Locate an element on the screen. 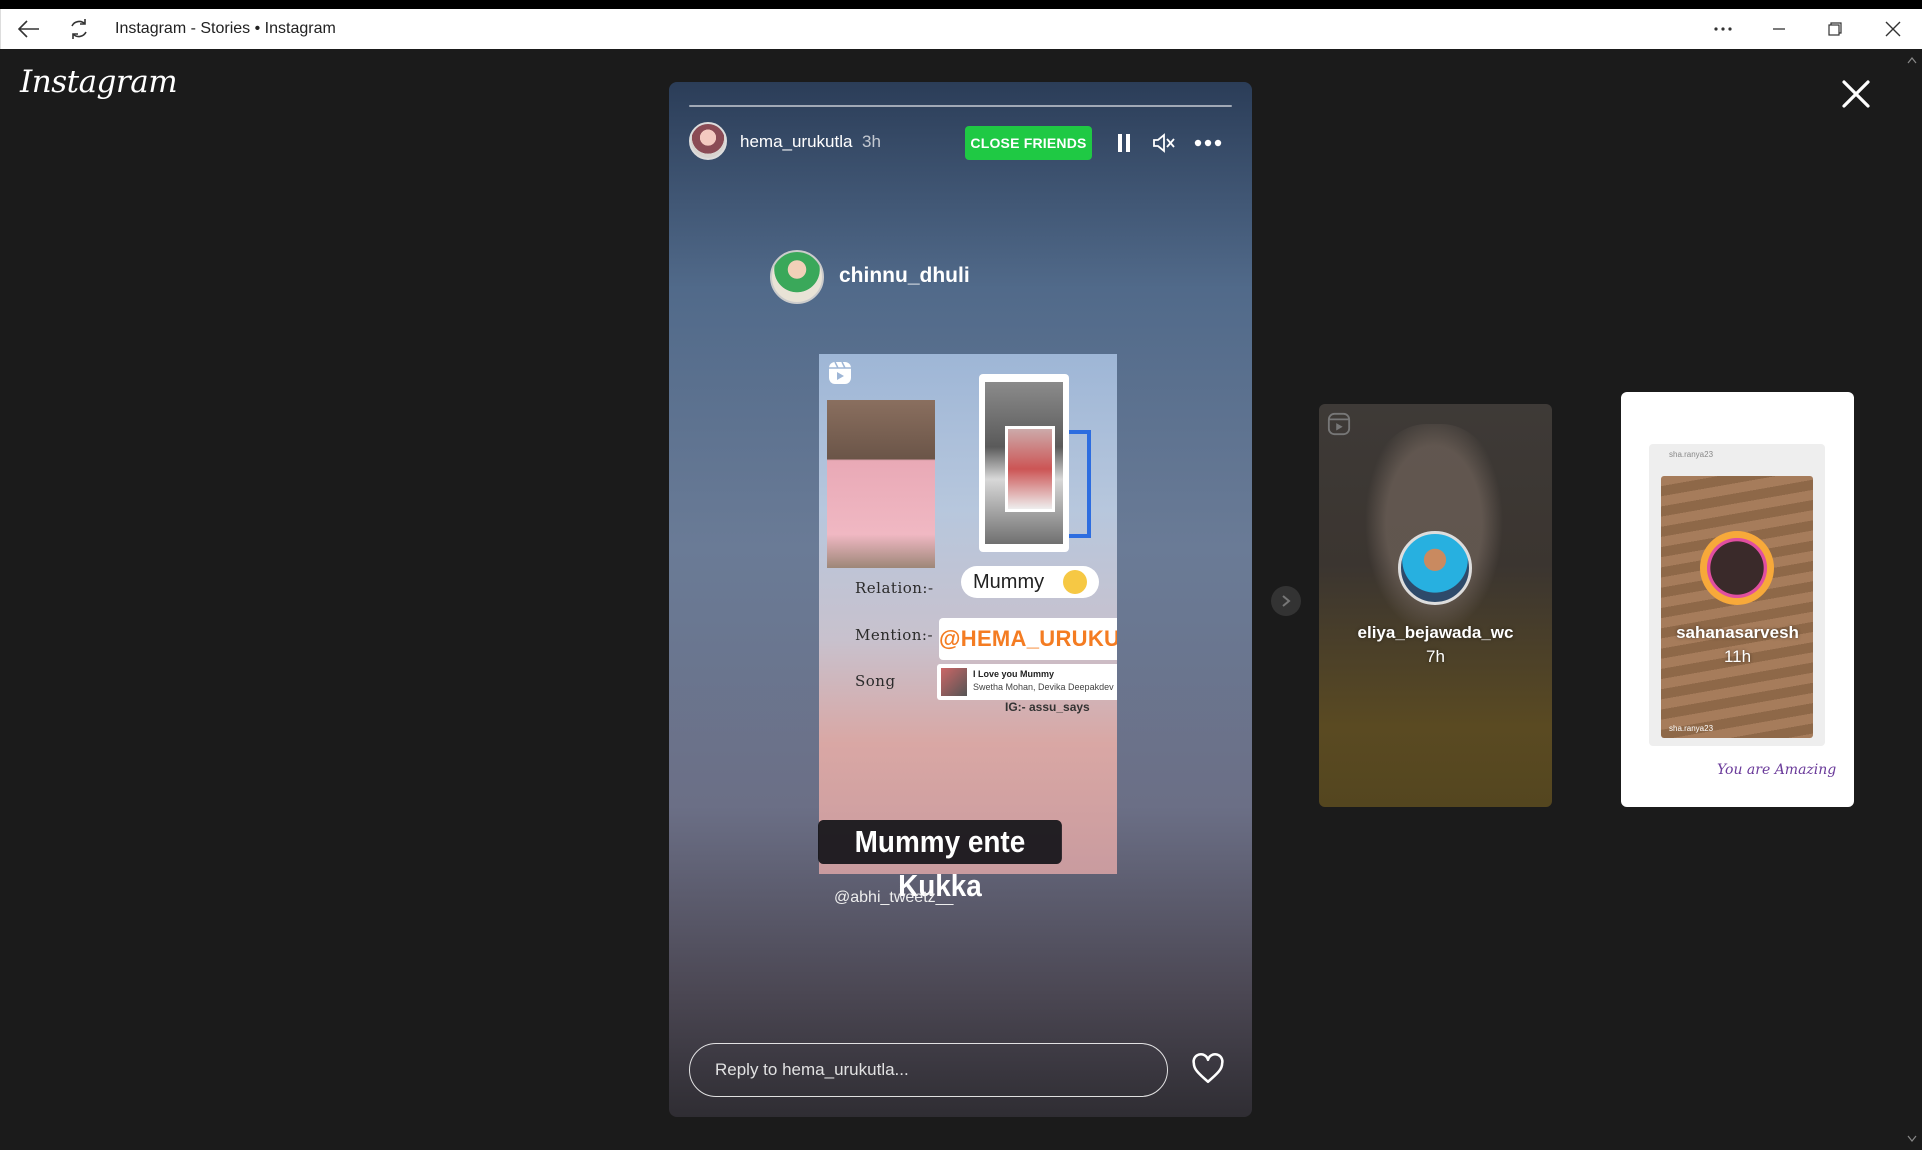 Image resolution: width=1922 pixels, height=1150 pixels. restore-icon is located at coordinates (1835, 29).